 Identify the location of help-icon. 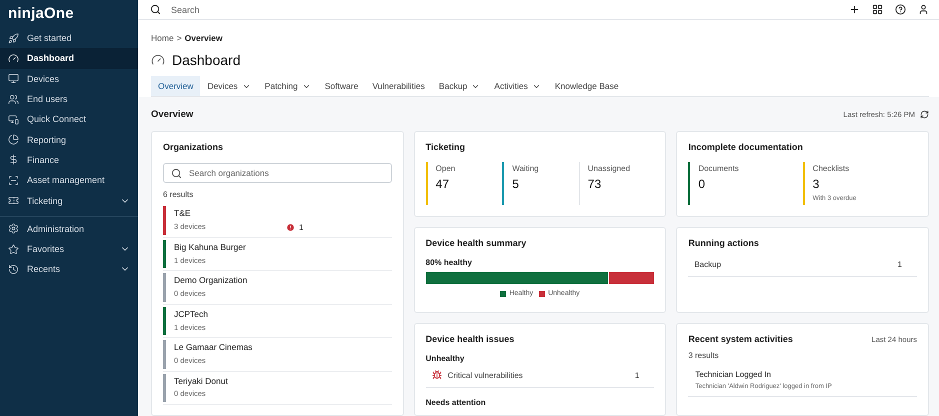
(900, 9).